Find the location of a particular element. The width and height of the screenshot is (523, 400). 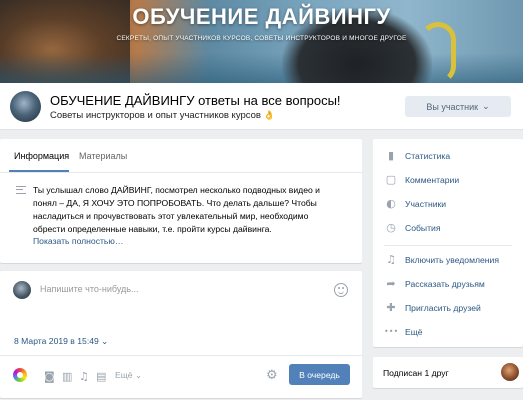

stats-icon: ▮ is located at coordinates (391, 155).